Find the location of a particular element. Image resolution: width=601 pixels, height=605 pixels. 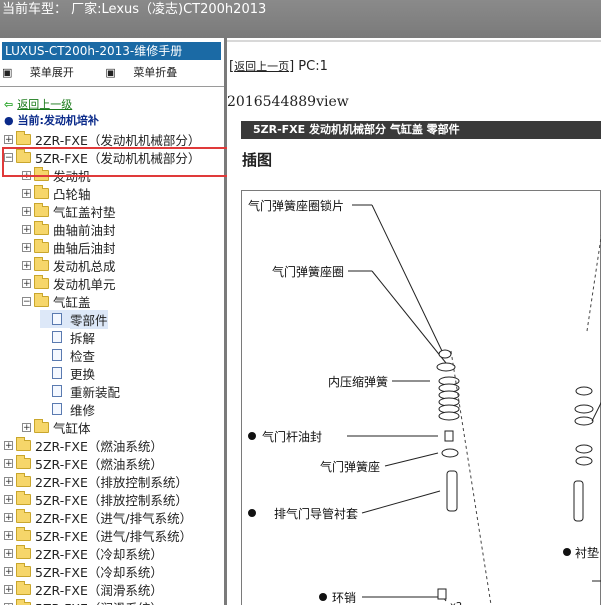

vehicle-label: 当前车型： is located at coordinates (35, 9).